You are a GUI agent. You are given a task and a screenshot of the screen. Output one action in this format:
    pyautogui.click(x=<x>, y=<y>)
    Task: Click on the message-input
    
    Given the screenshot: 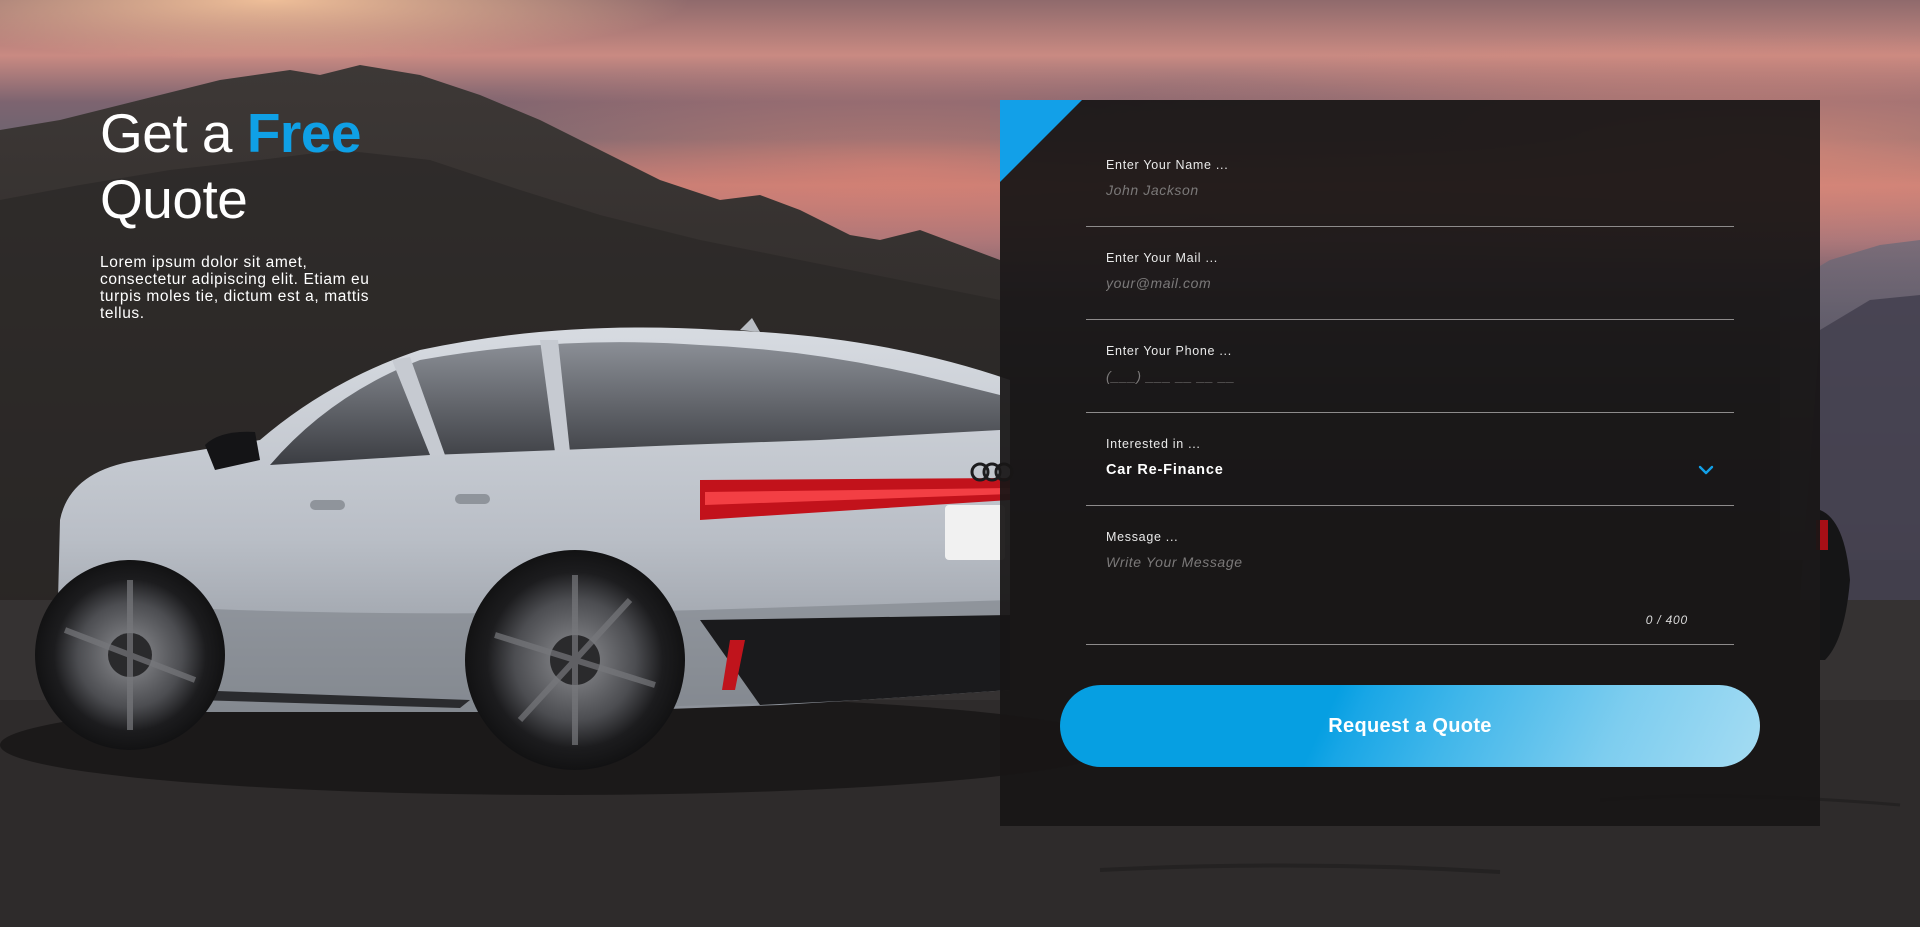 What is the action you would take?
    pyautogui.click(x=1401, y=562)
    